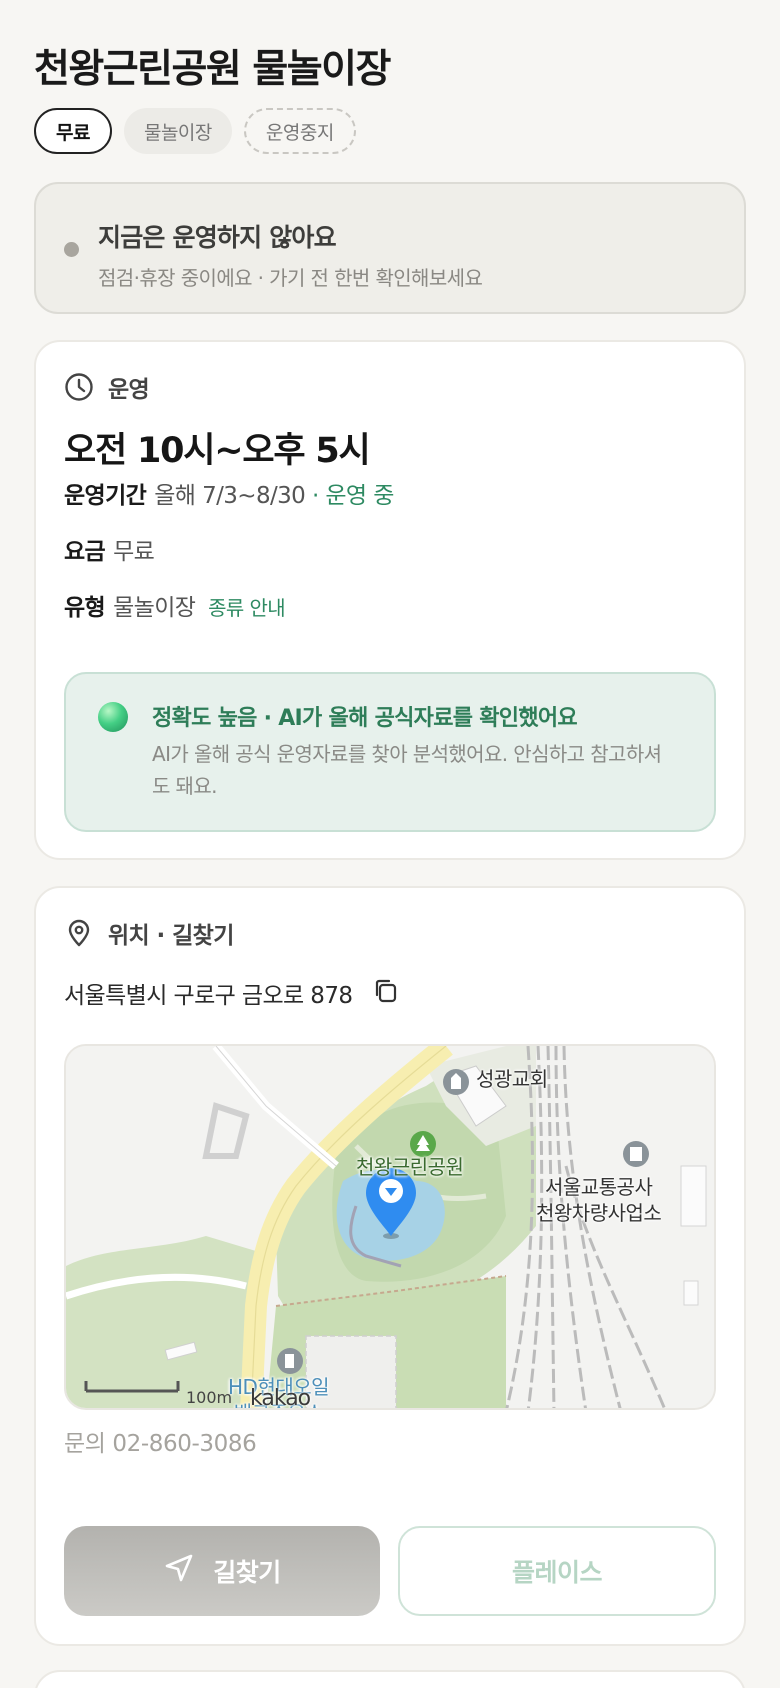  Describe the element at coordinates (209, 1397) in the screenshot. I see `map-scale-label: 100m` at that location.